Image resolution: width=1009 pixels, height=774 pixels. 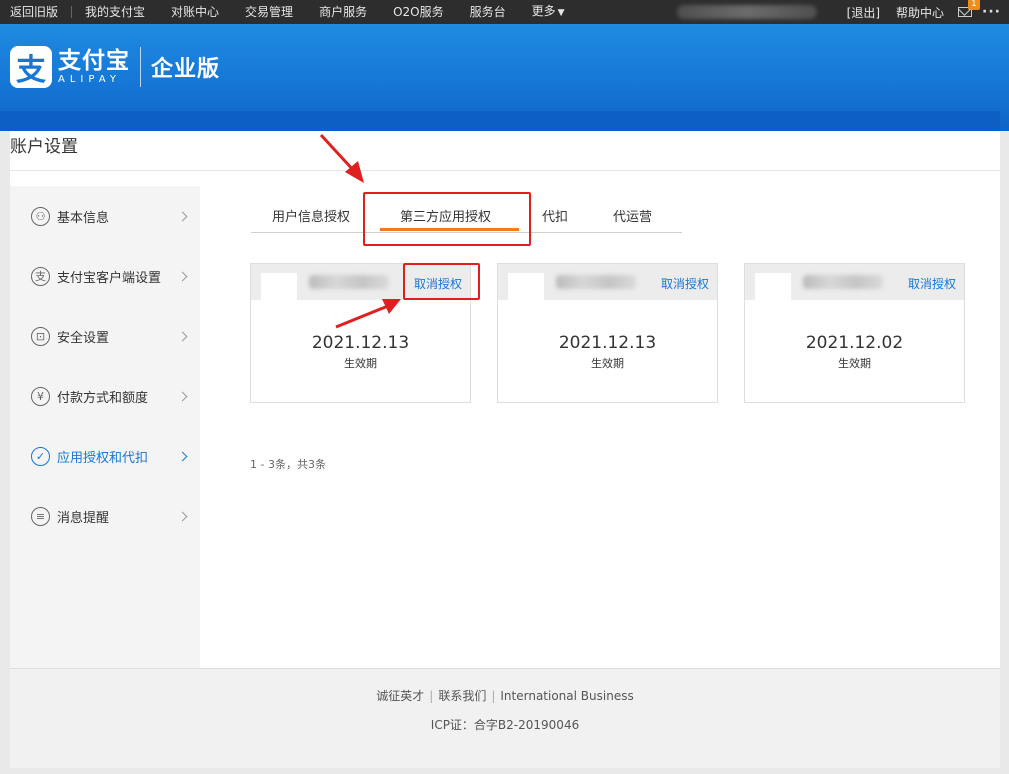 What do you see at coordinates (447, 219) in the screenshot?
I see `annotation-box-tab` at bounding box center [447, 219].